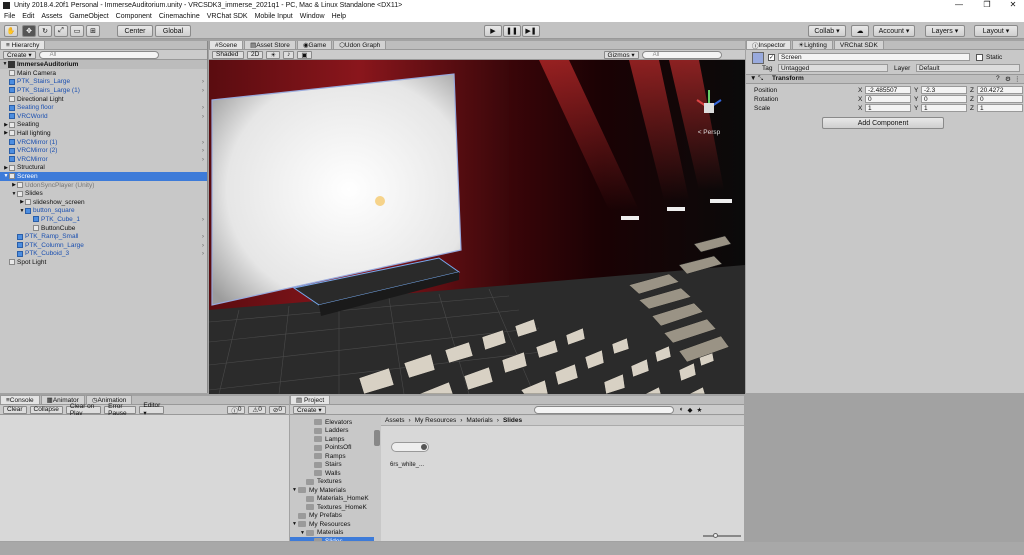 The image size is (1024, 555). What do you see at coordinates (395, 420) in the screenshot?
I see `breadcrumb-item: Assets` at bounding box center [395, 420].